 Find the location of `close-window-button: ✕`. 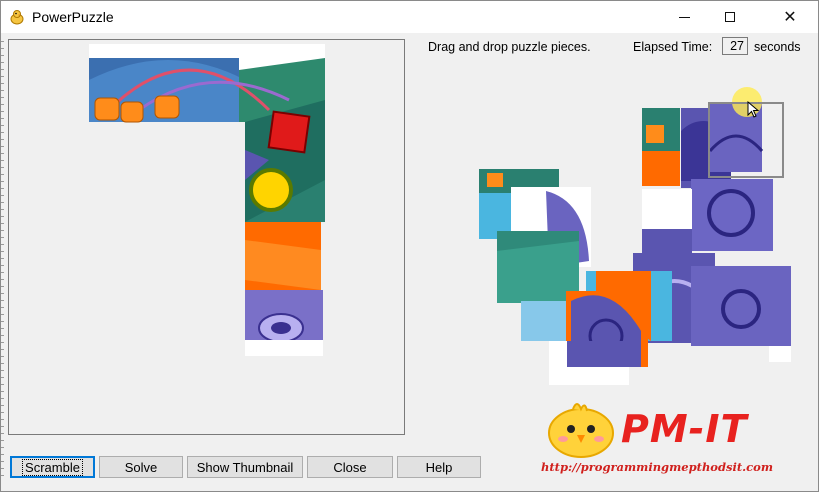

close-window-button: ✕ is located at coordinates (790, 17).